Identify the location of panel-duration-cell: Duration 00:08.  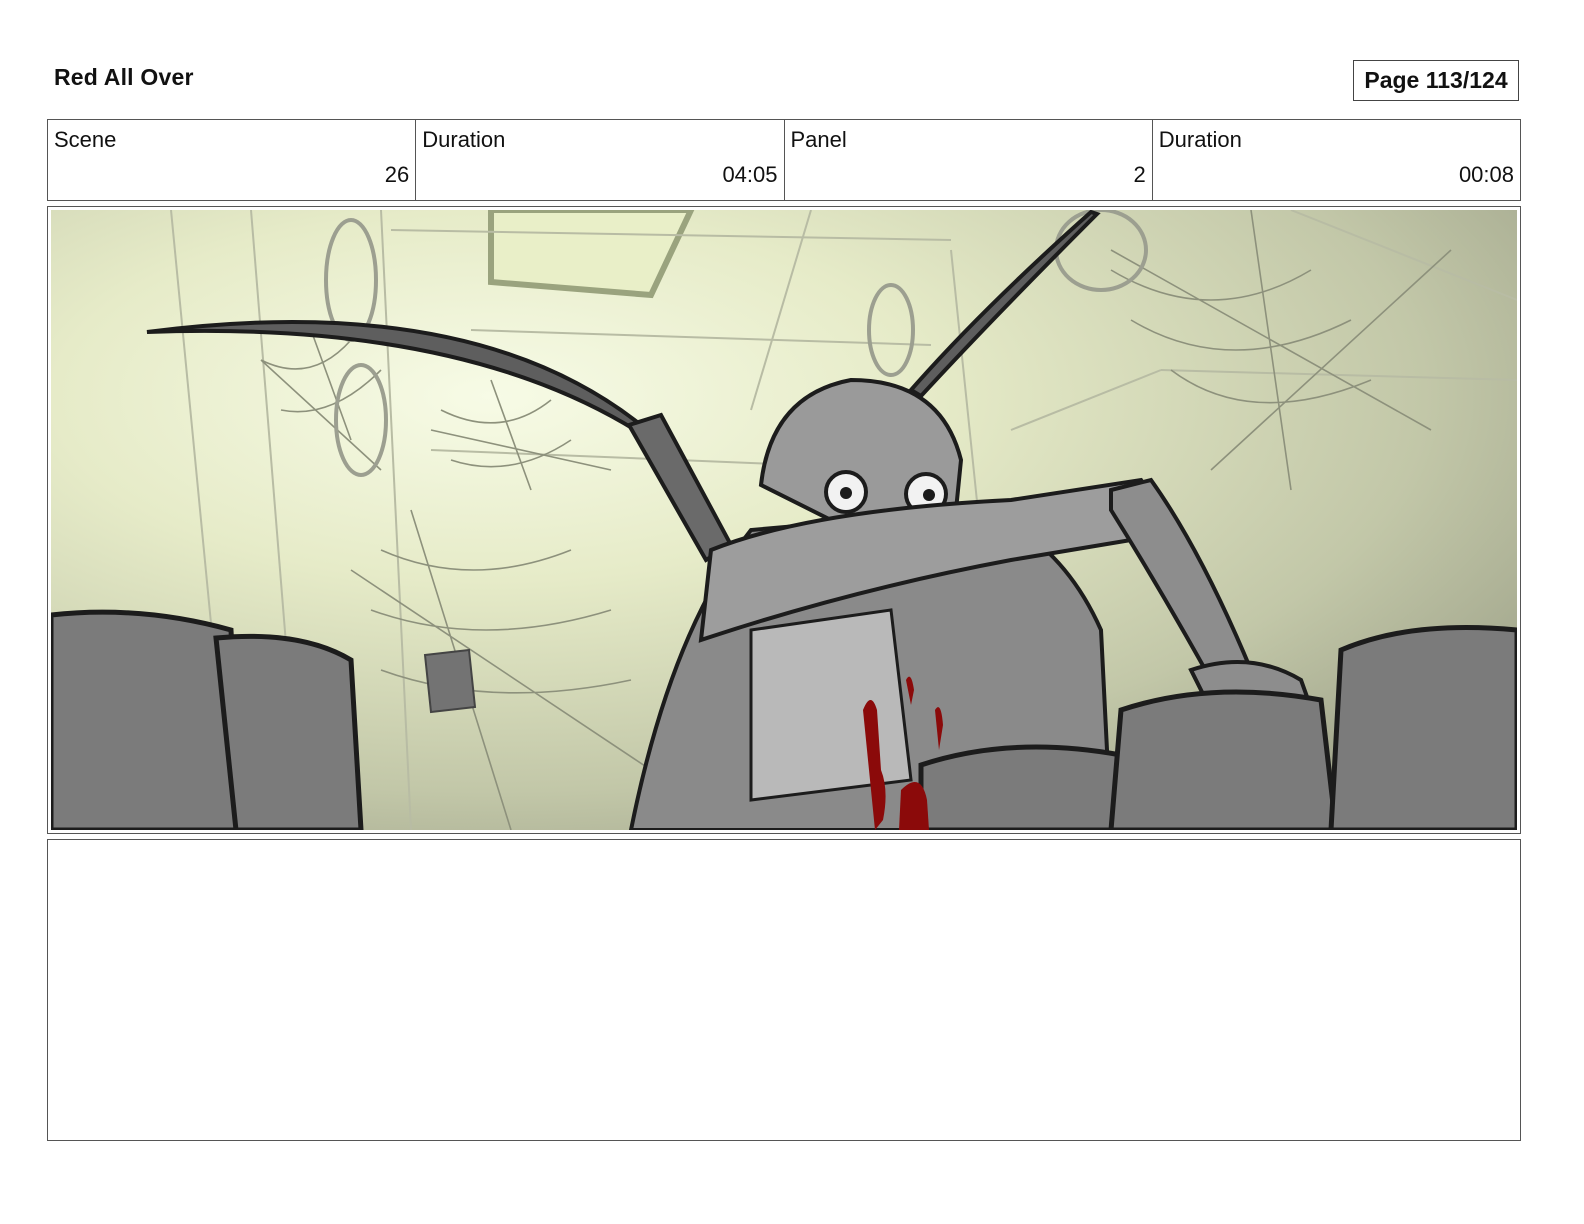
(1336, 160).